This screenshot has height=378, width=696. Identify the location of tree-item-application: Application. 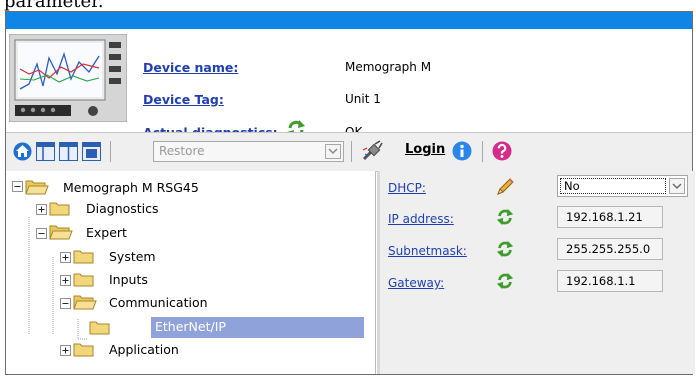
(190, 350).